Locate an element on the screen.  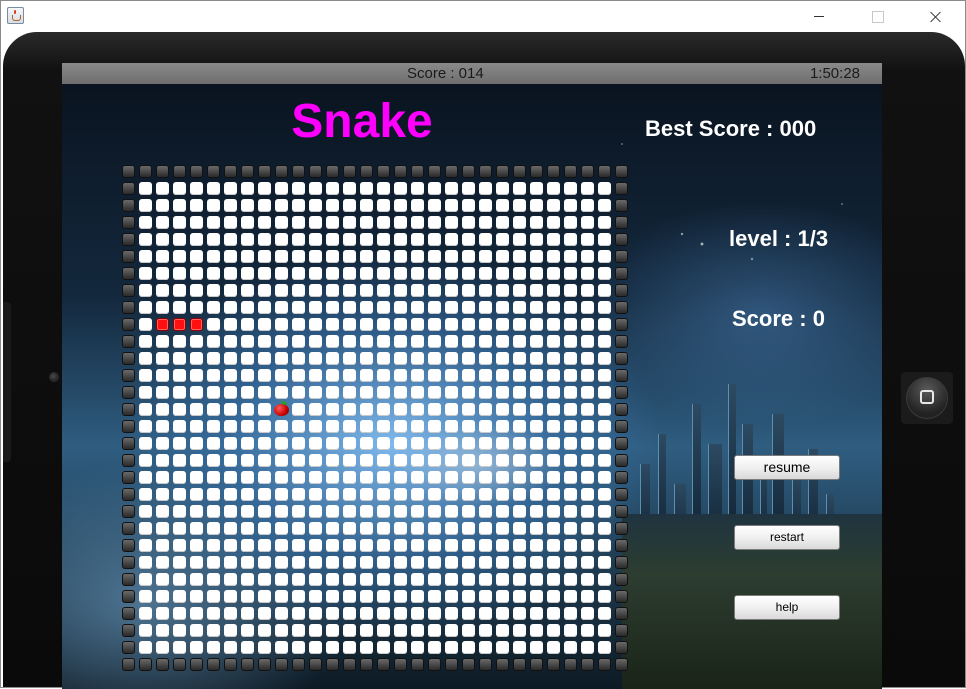
close-icon is located at coordinates (936, 16).